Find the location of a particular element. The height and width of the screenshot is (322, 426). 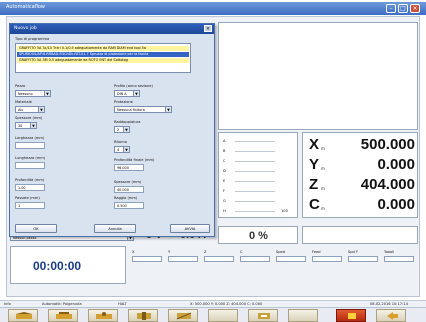

axis-c-value: 0.000 is located at coordinates (396, 204).